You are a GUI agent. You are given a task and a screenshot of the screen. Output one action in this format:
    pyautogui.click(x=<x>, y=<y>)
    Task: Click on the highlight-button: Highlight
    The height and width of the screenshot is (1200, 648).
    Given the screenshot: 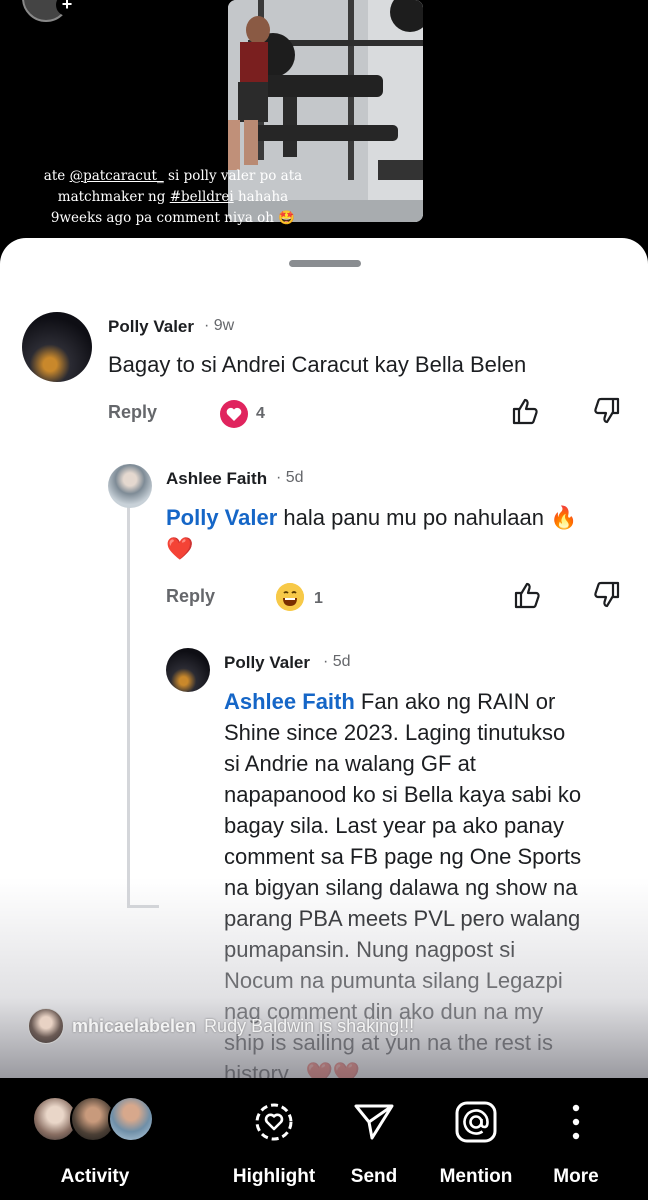 What is the action you would take?
    pyautogui.click(x=274, y=1139)
    